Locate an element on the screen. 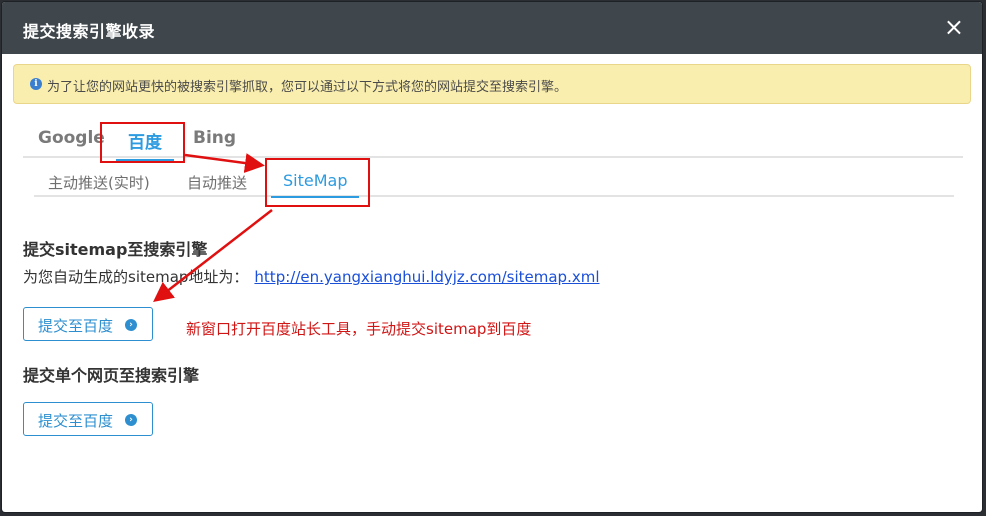  submit-page-to-baidu-button: 提交至百度 › is located at coordinates (88, 419).